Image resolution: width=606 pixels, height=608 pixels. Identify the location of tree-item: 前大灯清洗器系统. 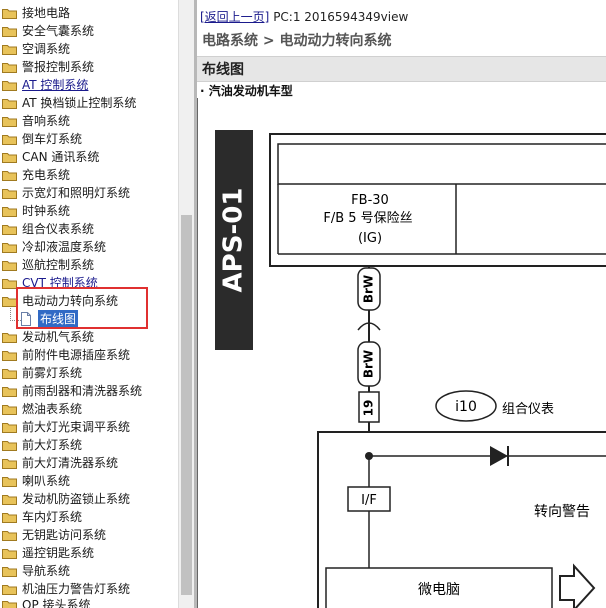
(60, 463).